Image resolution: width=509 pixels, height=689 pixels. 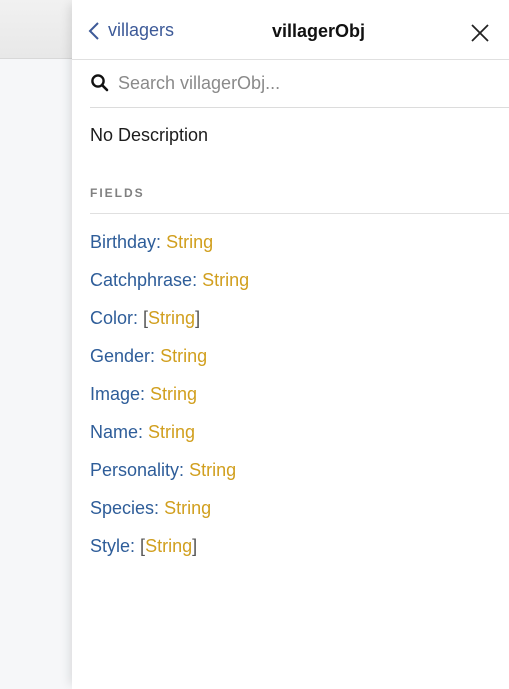 I want to click on field-row: Birthday: String, so click(x=299, y=249).